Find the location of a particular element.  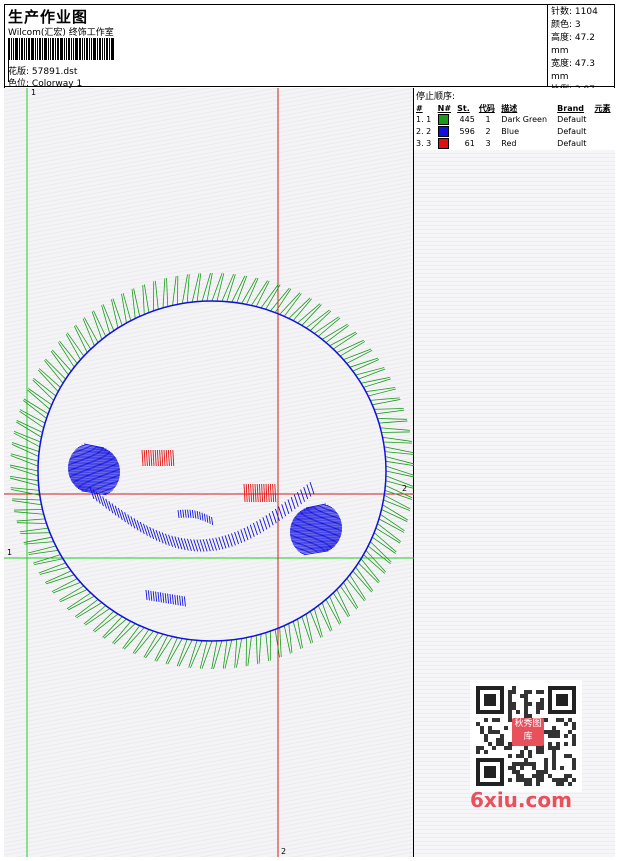

table-row: 2. 2 596 2 Blue Default is located at coordinates (514, 132).